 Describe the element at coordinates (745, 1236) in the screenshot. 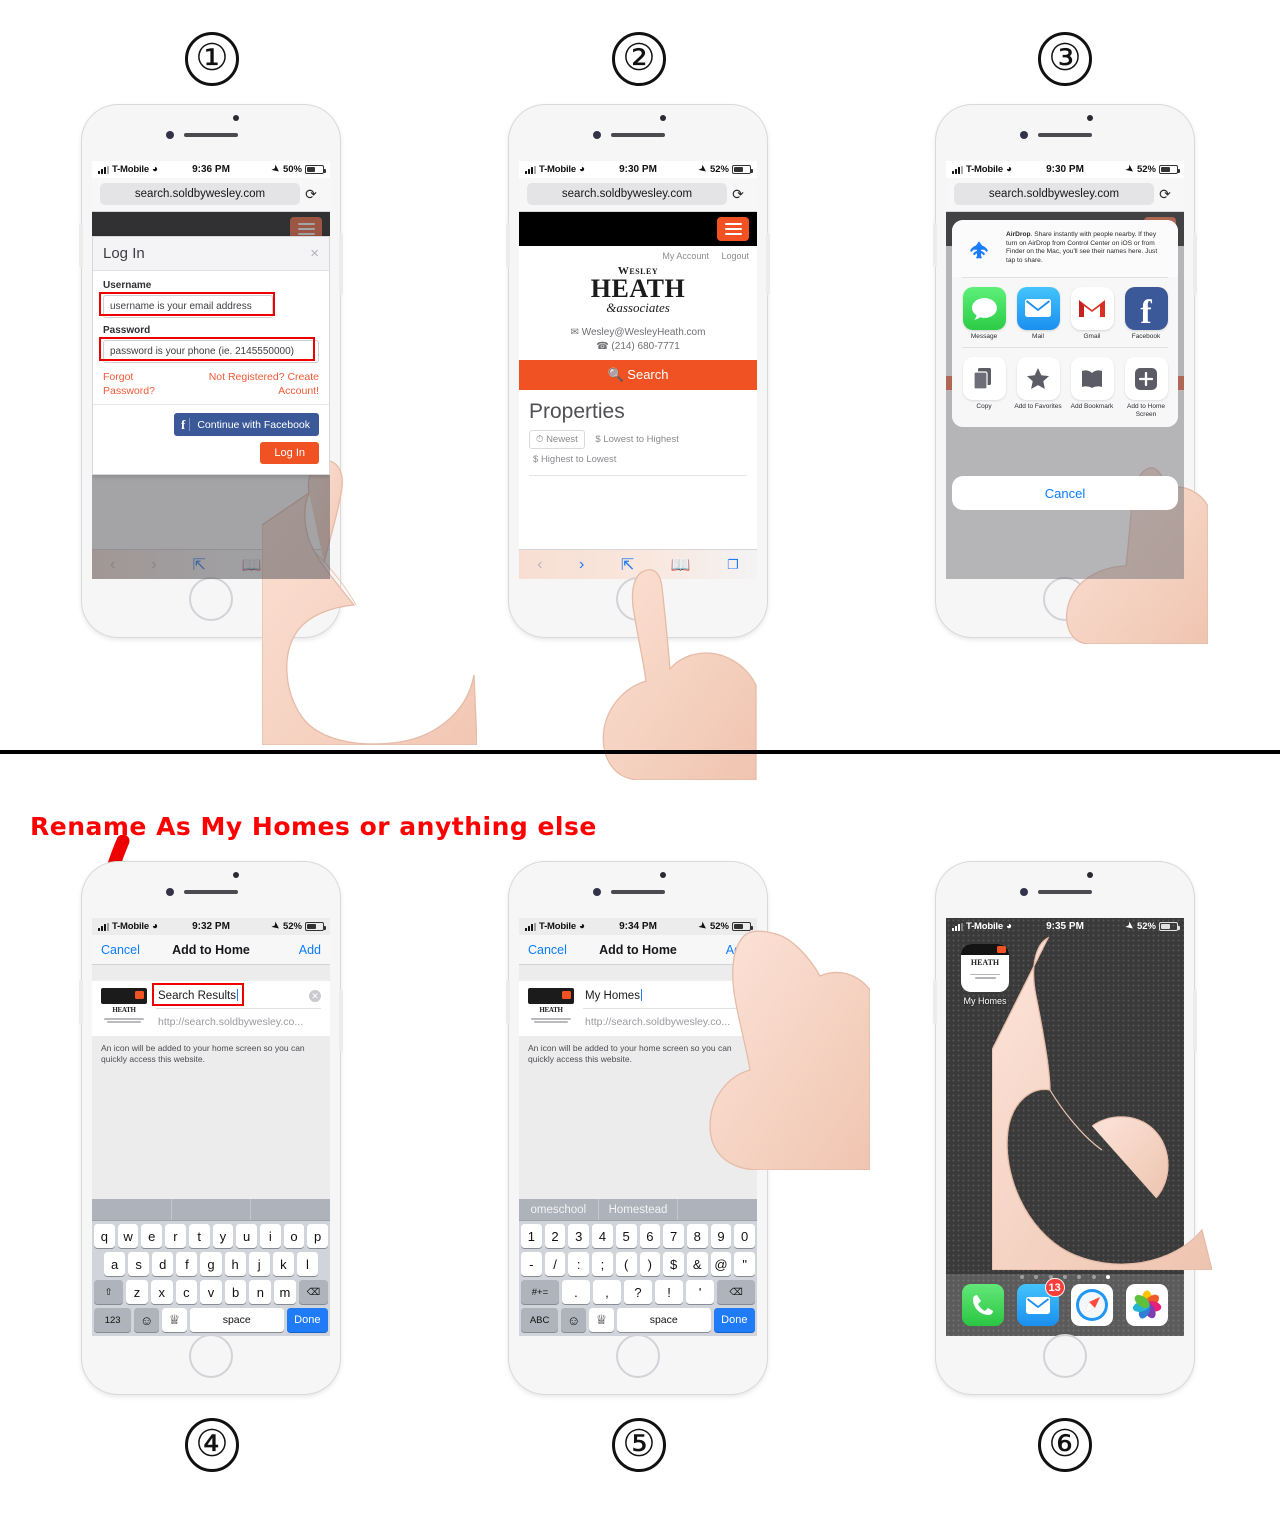

I see `key-0: 0` at that location.